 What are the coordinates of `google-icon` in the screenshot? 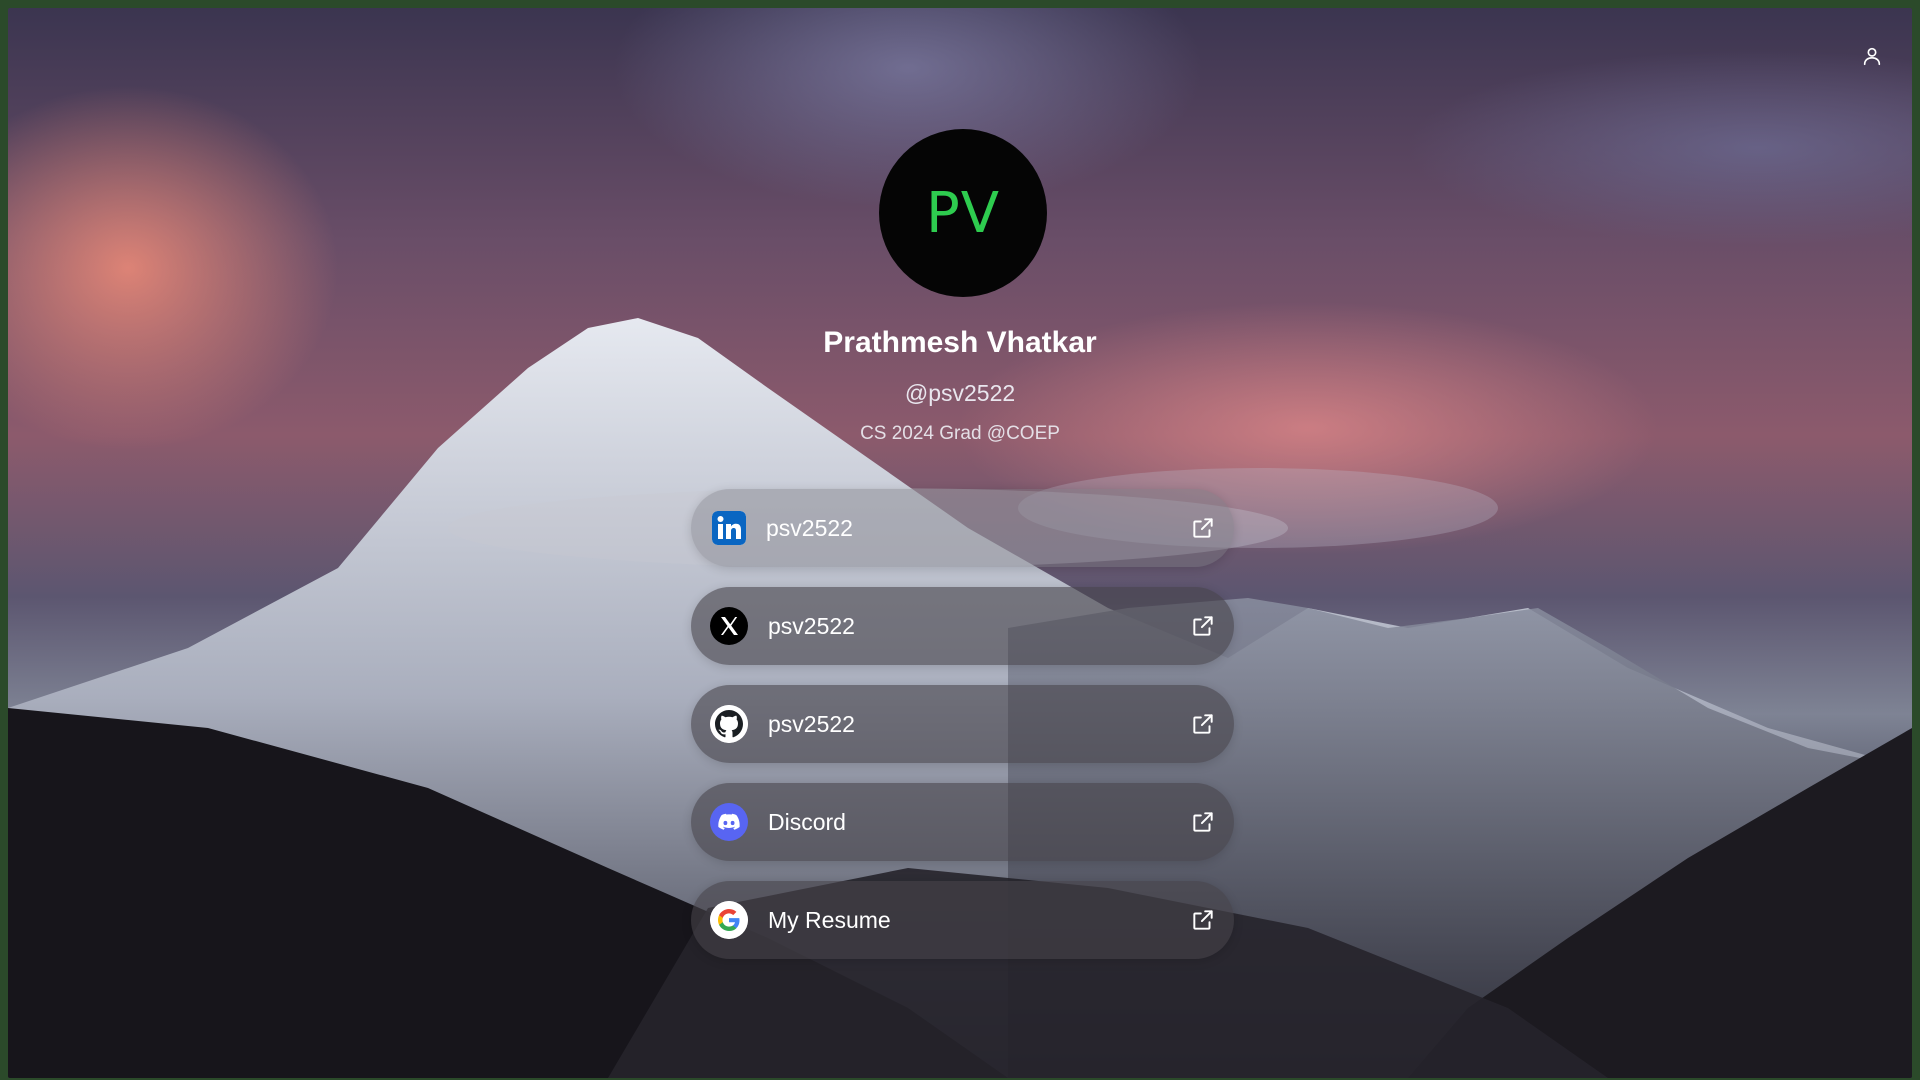 It's located at (729, 920).